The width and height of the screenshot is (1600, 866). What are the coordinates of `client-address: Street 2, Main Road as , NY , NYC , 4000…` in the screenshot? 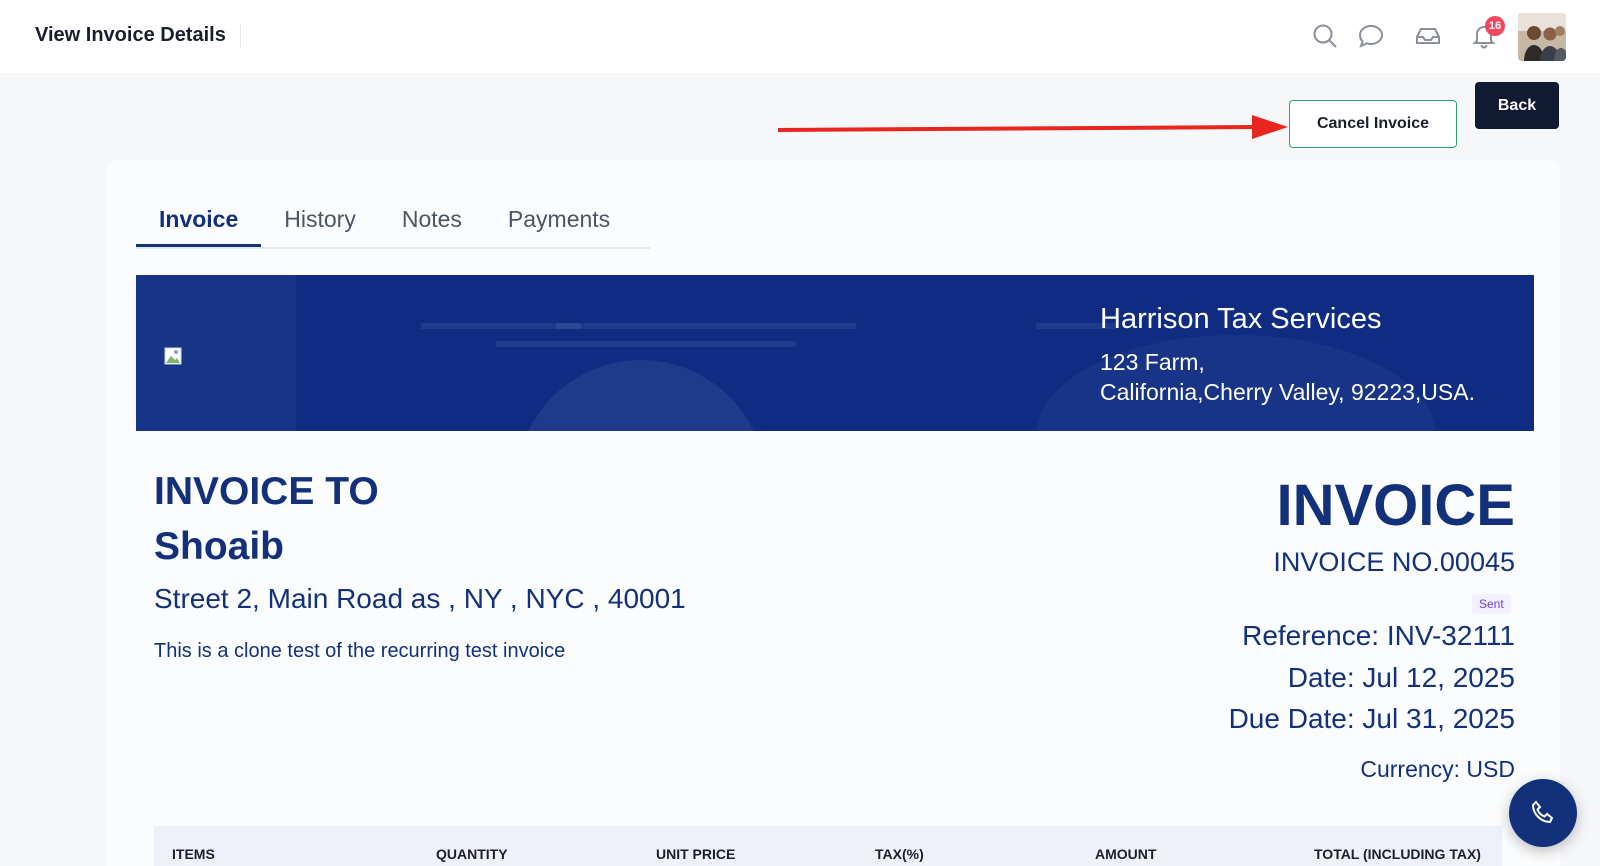 It's located at (420, 598).